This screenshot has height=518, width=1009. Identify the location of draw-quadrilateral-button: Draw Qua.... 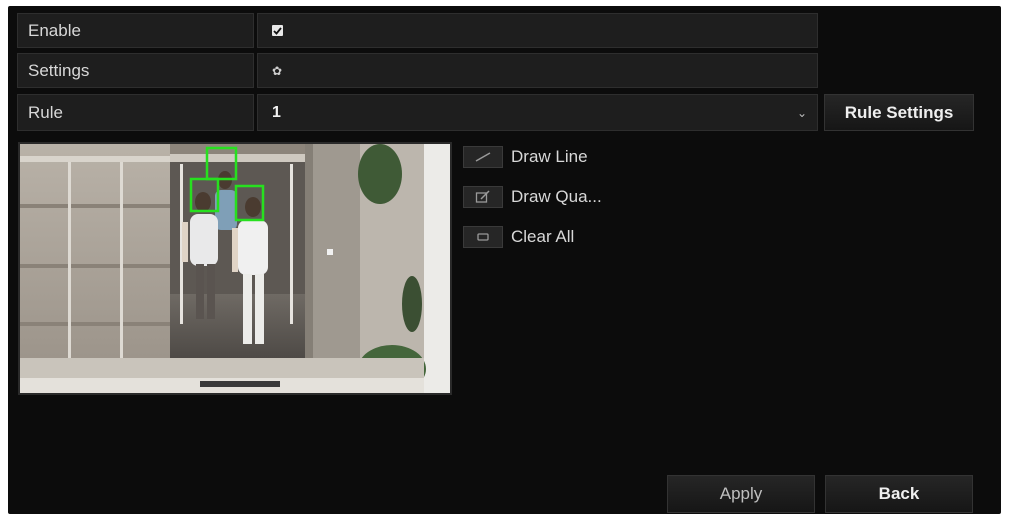
(532, 197).